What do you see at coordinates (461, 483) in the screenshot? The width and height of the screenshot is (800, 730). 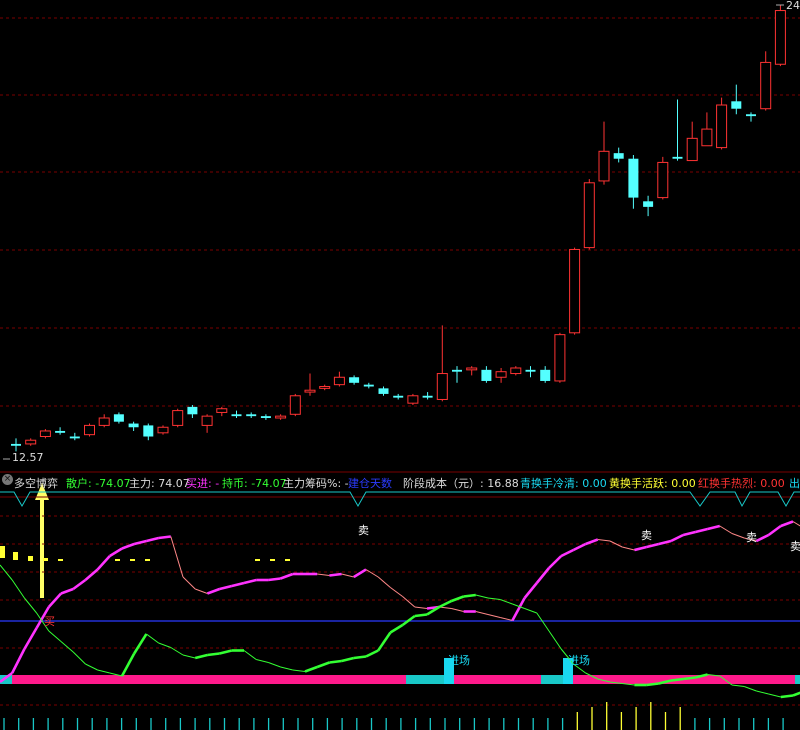 I see `stage-cost-value: 阶段成本（元）: 16.88` at bounding box center [461, 483].